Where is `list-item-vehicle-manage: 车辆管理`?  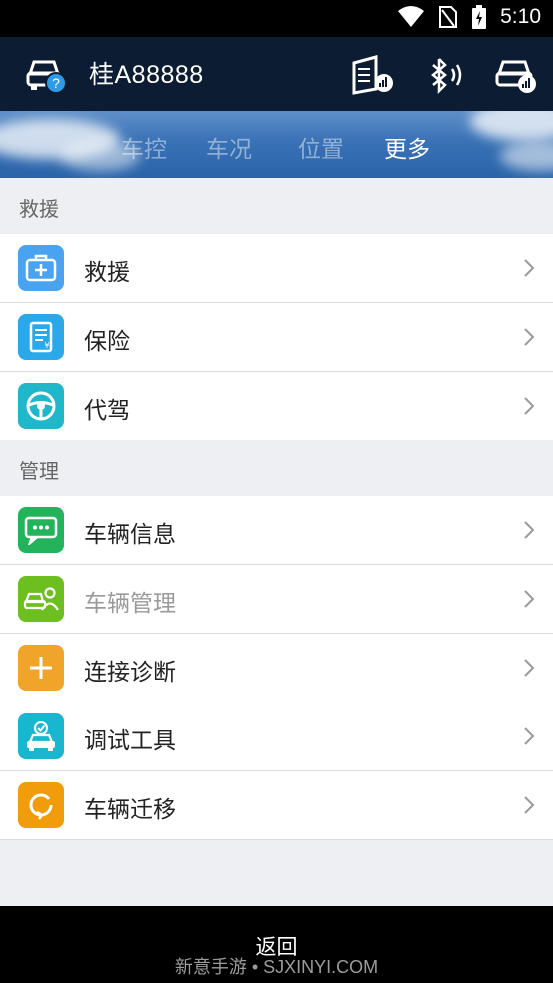
list-item-vehicle-manage: 车辆管理 is located at coordinates (276, 599).